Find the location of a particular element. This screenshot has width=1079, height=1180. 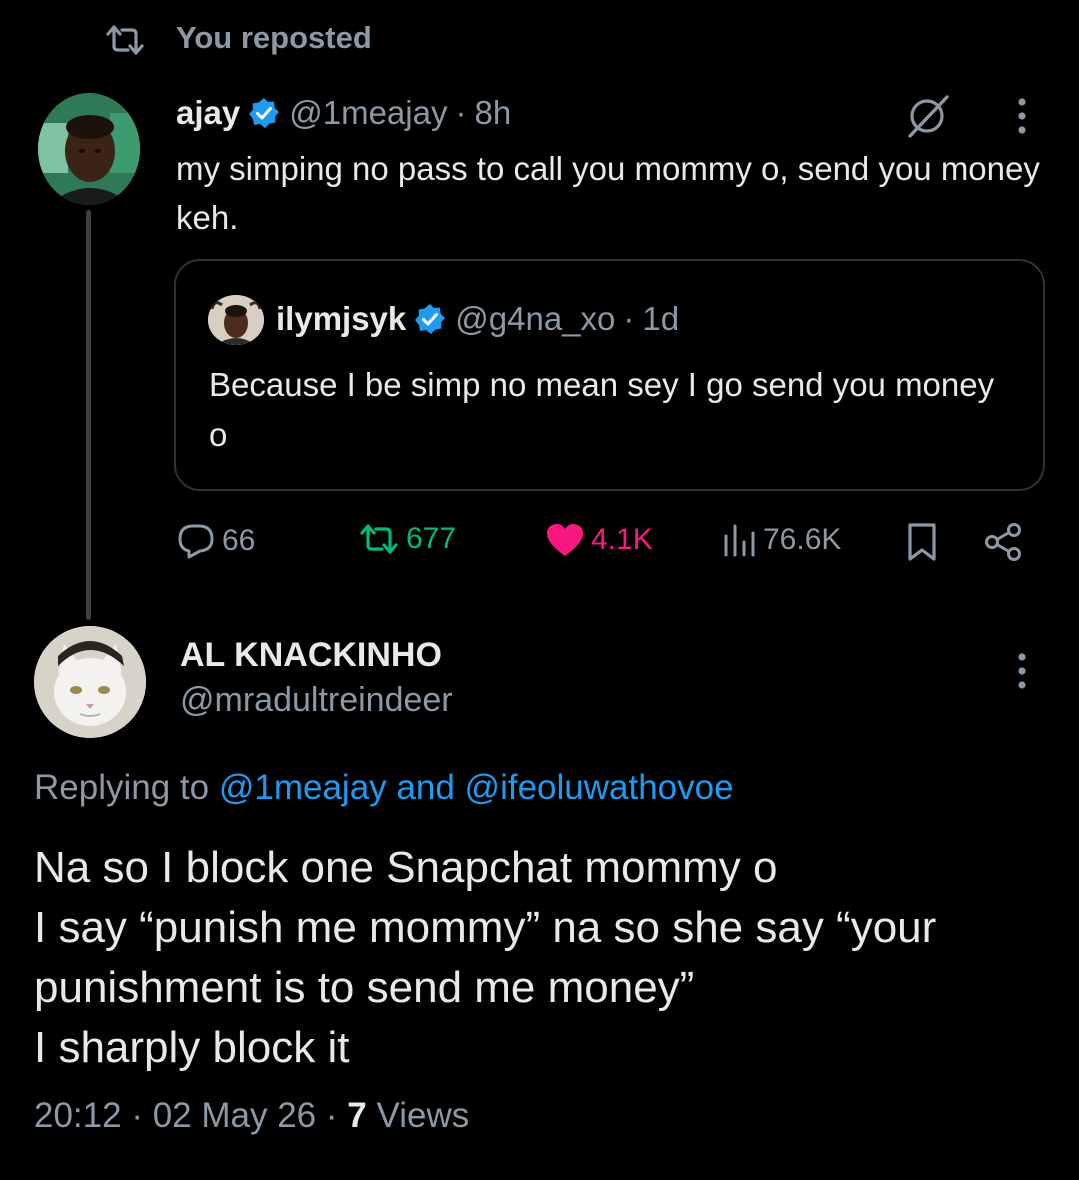

reply-author-display-name: AL KNACKINHO is located at coordinates (311, 655).